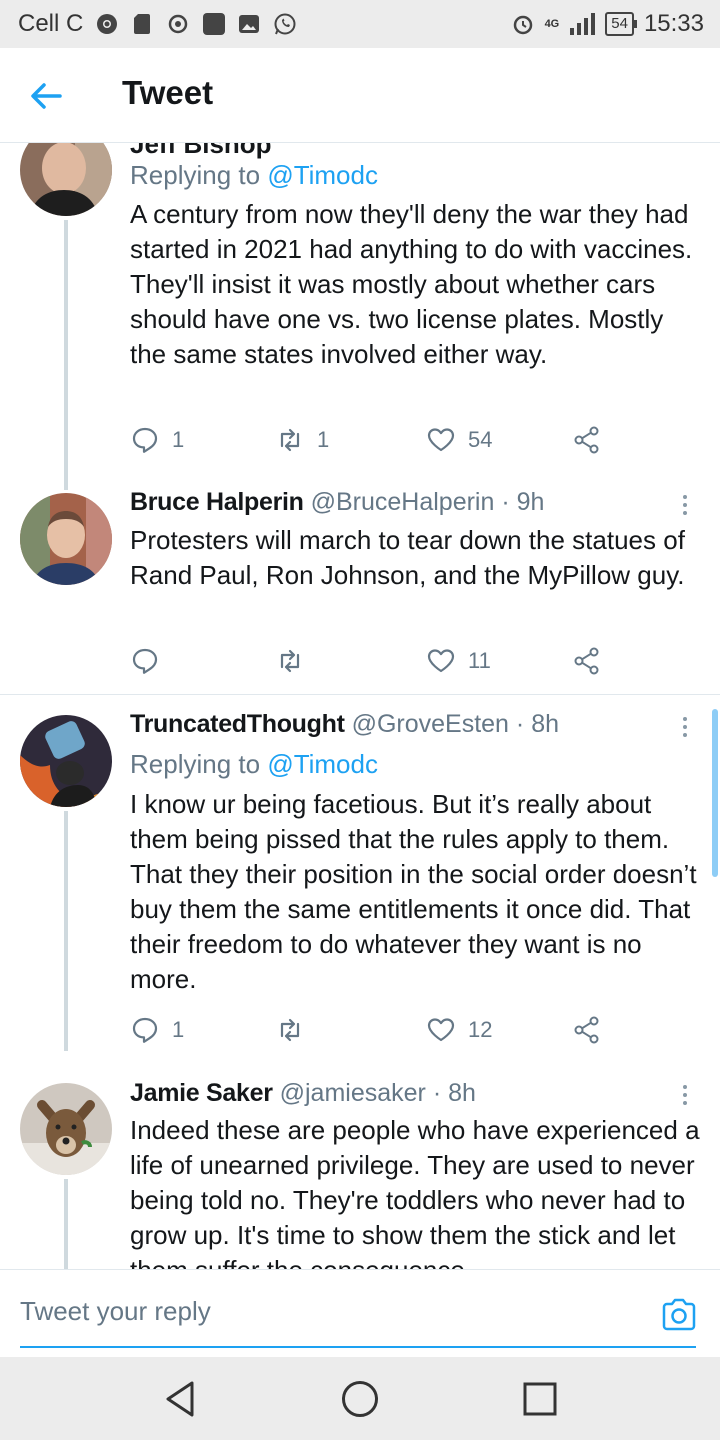 Image resolution: width=720 pixels, height=1440 pixels. I want to click on tweet-header: TruncatedThought @GroveEsten · 8h, so click(344, 724).